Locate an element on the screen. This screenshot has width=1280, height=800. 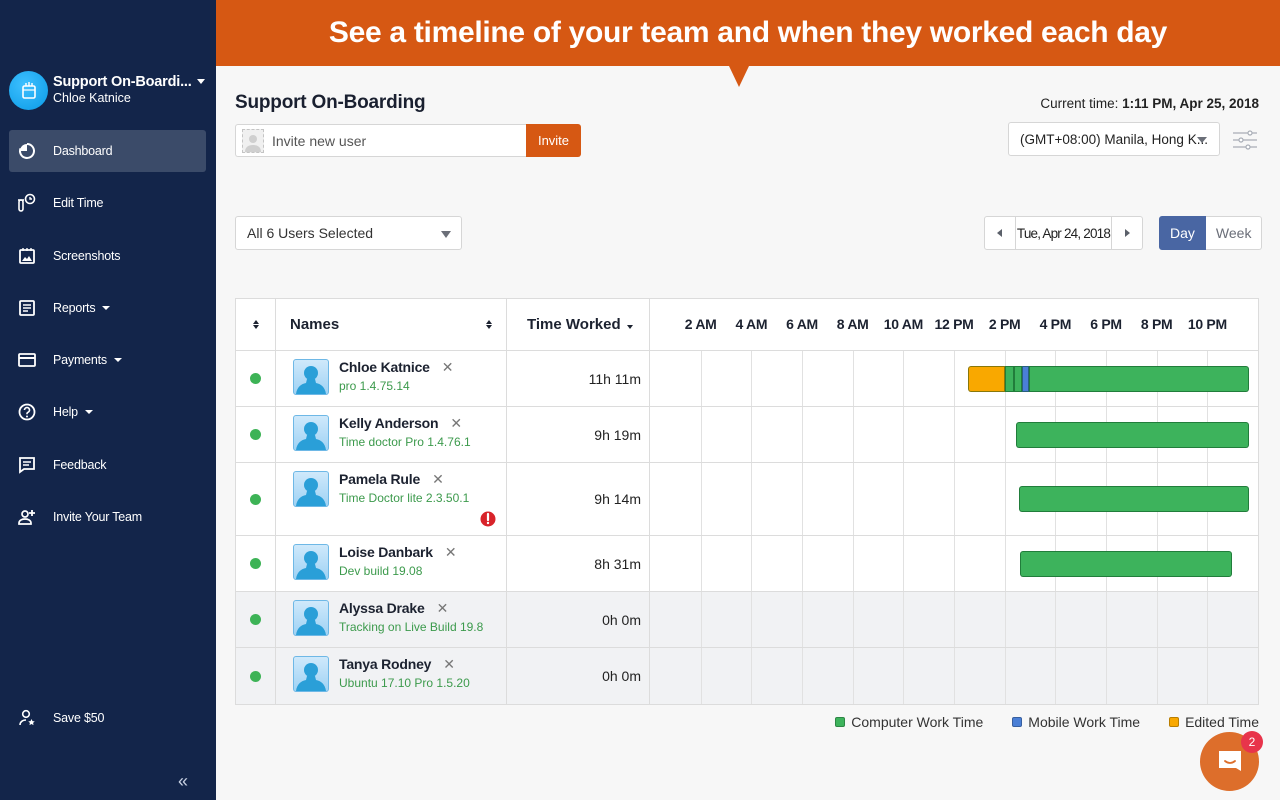
sort-status-button is located at coordinates (256, 324).